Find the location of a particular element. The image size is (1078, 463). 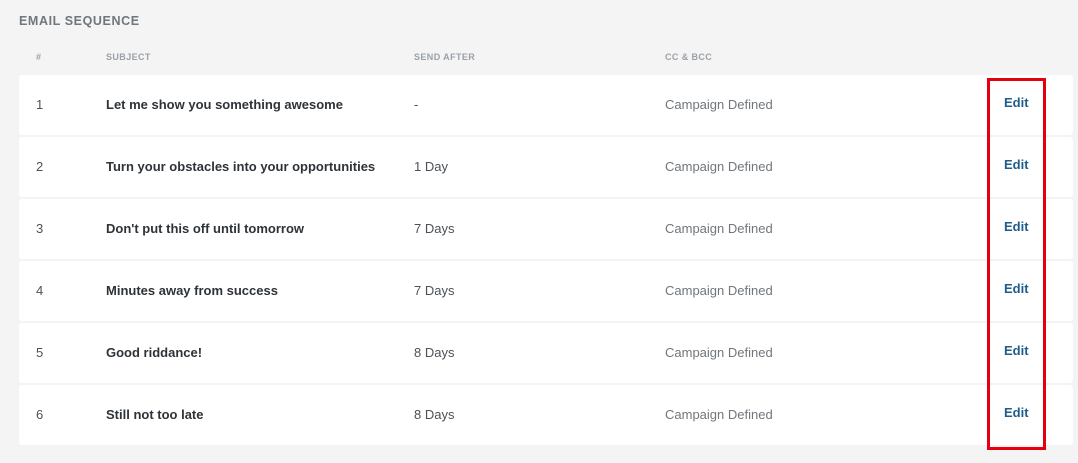

header-cc-bcc: CC & BCC is located at coordinates (689, 57).